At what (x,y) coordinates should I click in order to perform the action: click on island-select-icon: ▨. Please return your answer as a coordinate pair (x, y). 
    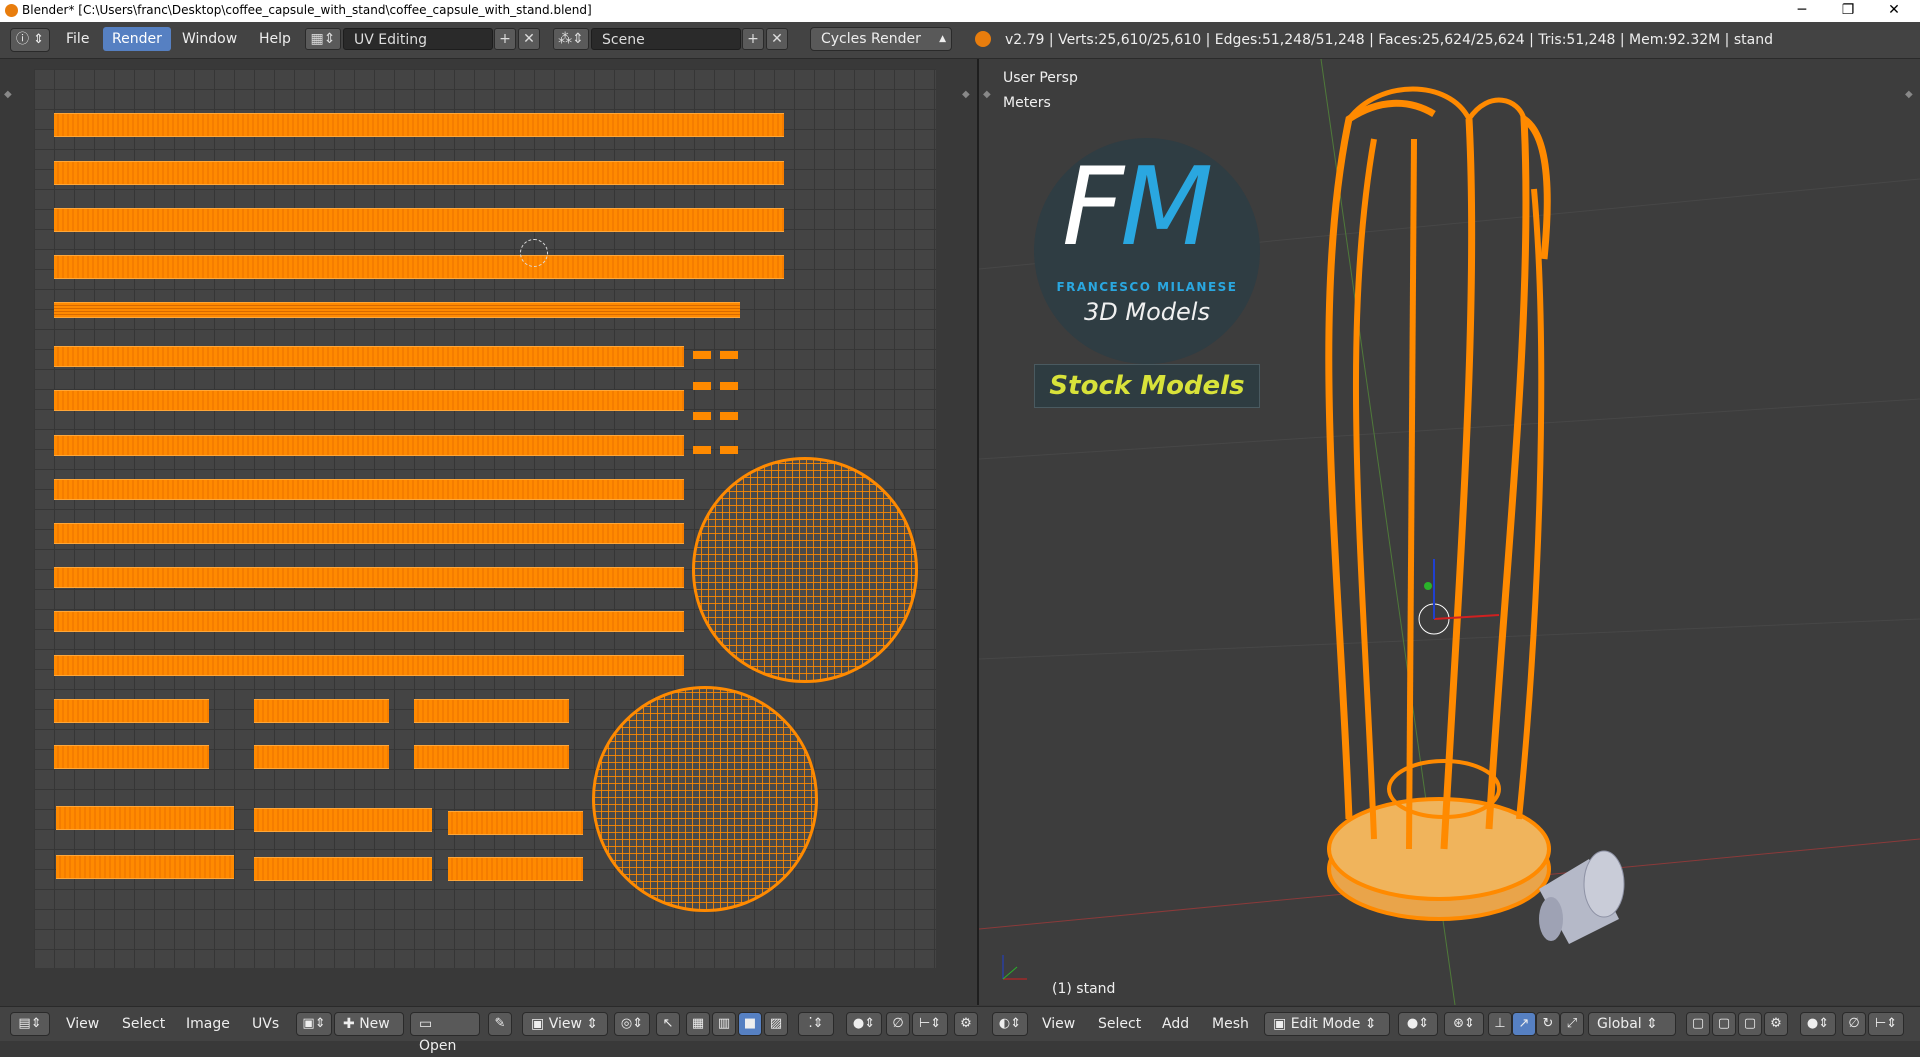
    Looking at the image, I should click on (776, 1024).